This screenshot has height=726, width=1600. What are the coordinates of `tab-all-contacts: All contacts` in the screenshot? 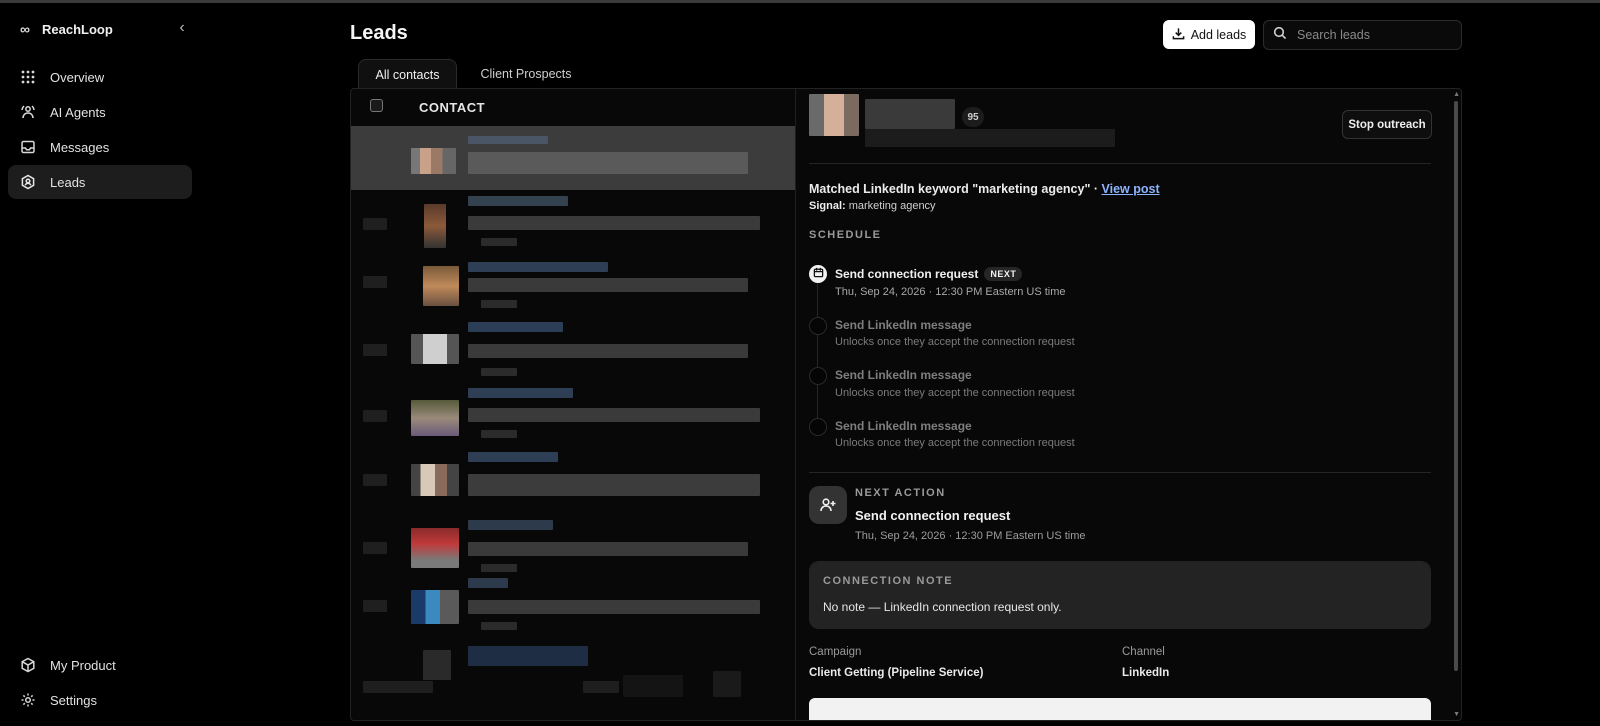 It's located at (407, 74).